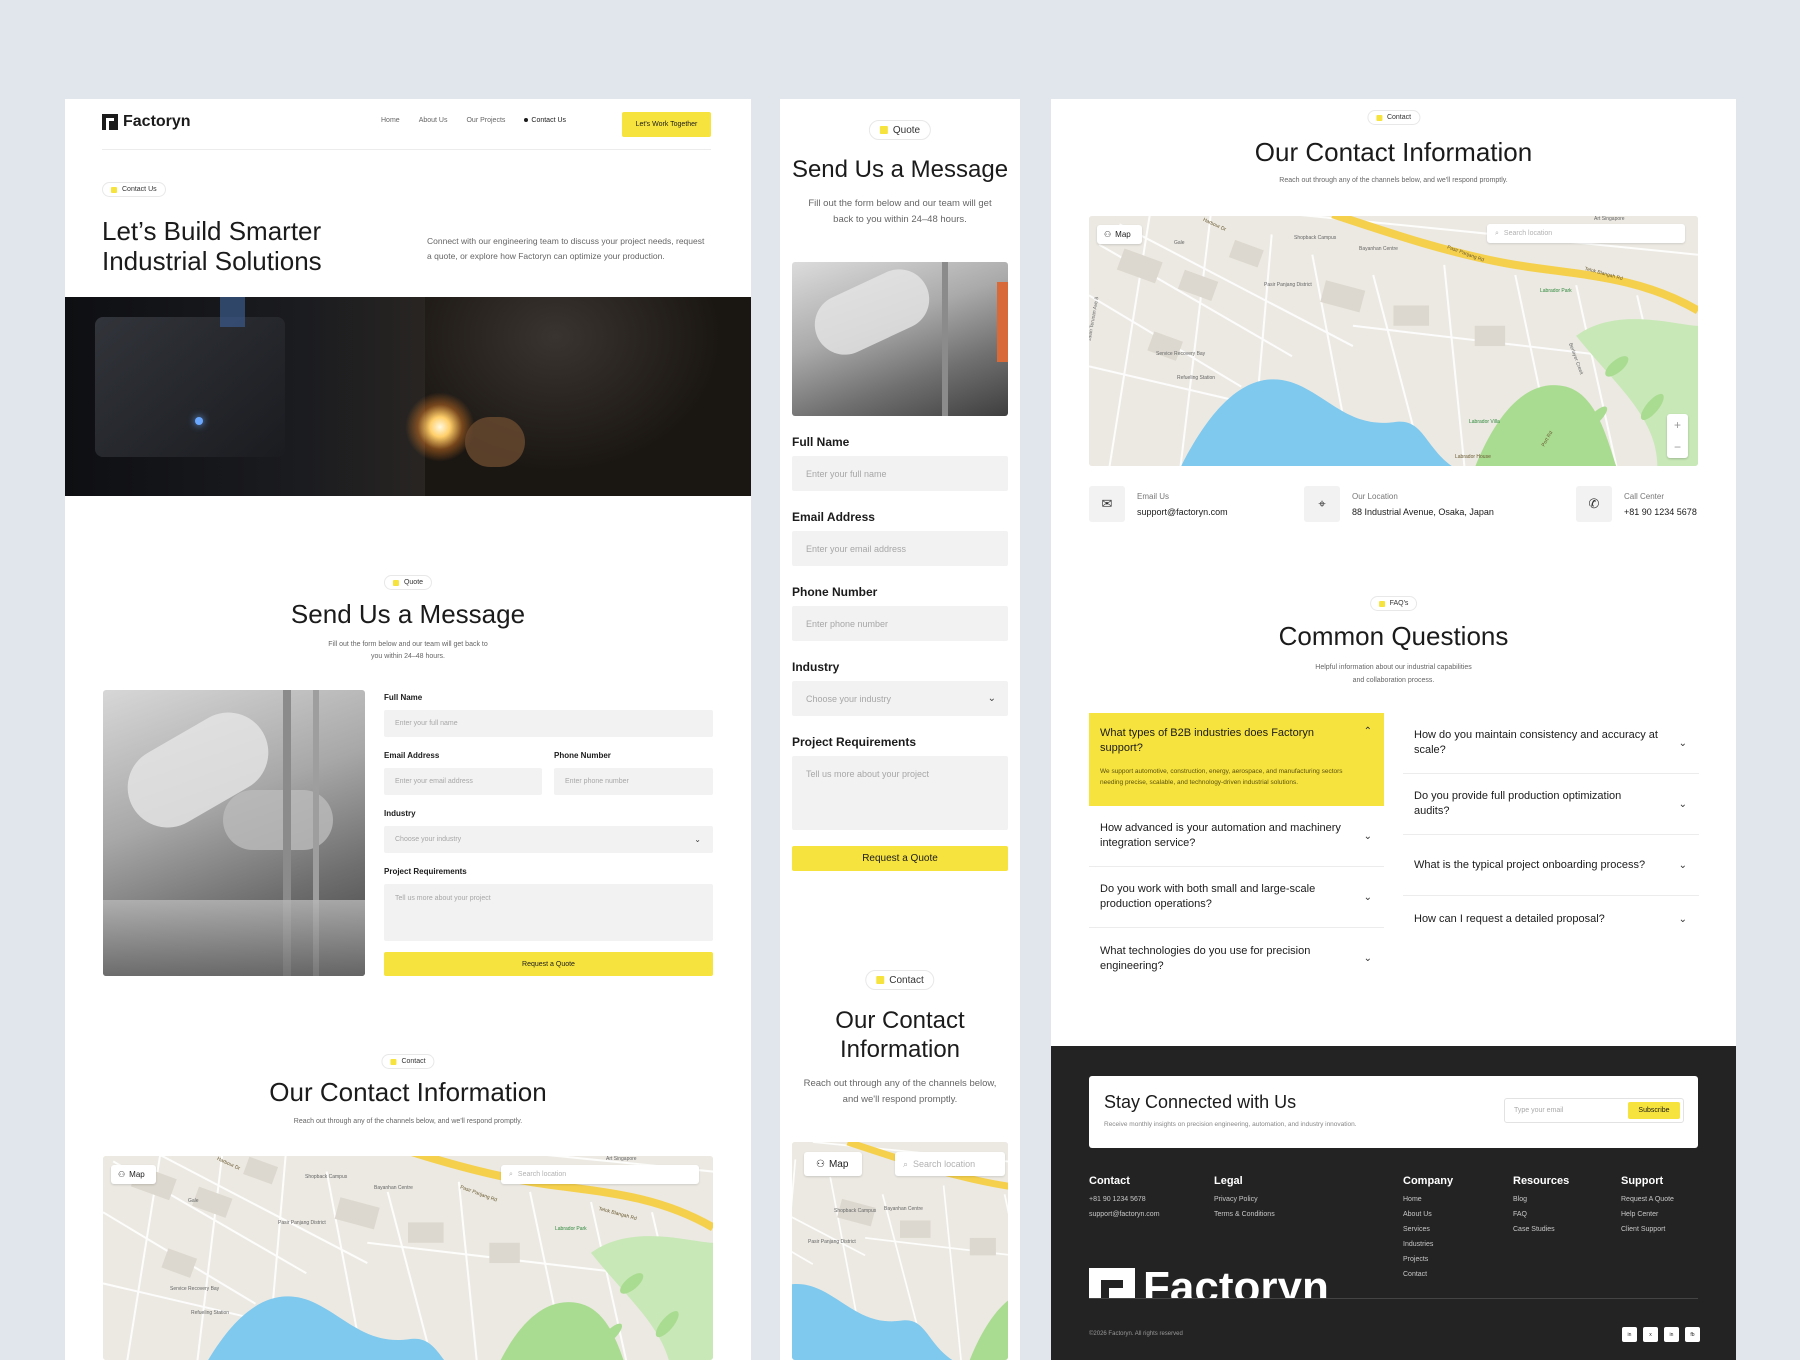 The height and width of the screenshot is (1360, 1800). Describe the element at coordinates (900, 980) in the screenshot. I see `contact-tag: Contact` at that location.